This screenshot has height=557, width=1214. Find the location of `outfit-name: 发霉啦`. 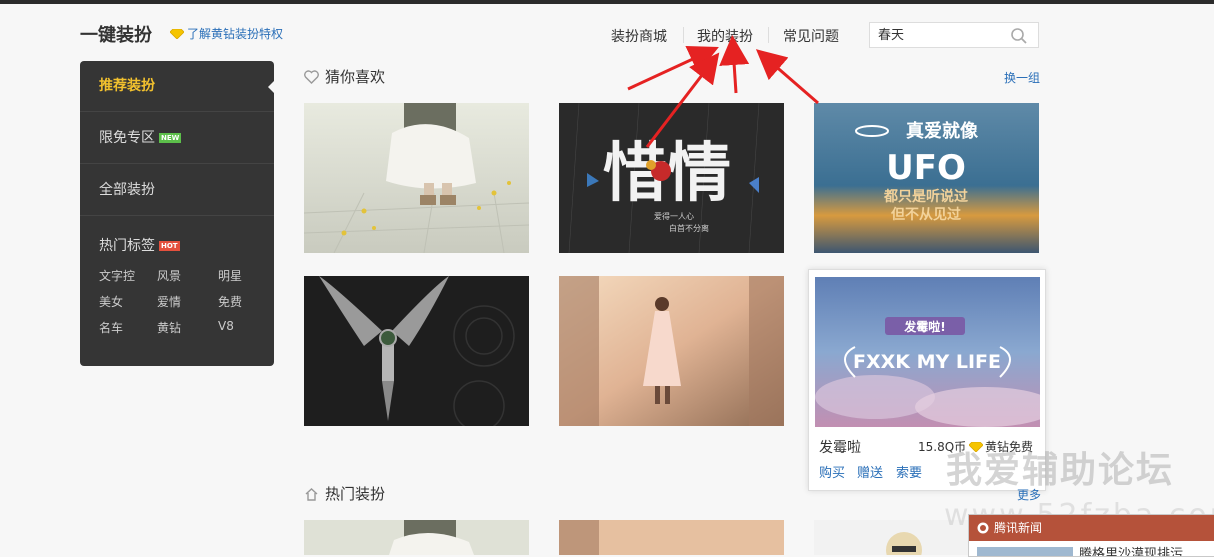

outfit-name: 发霉啦 is located at coordinates (840, 448).